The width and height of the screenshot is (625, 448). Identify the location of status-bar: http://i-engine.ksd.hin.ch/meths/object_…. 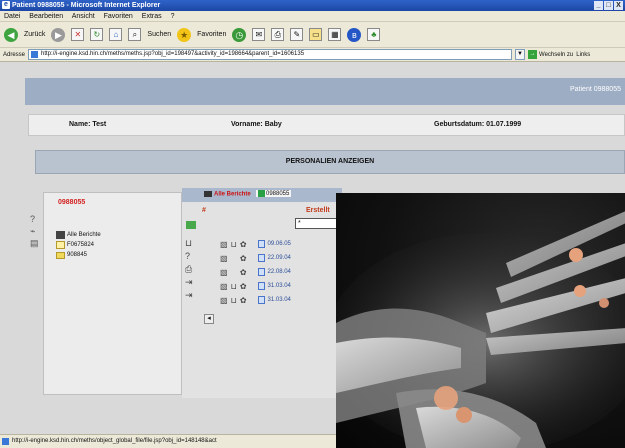
(168, 441).